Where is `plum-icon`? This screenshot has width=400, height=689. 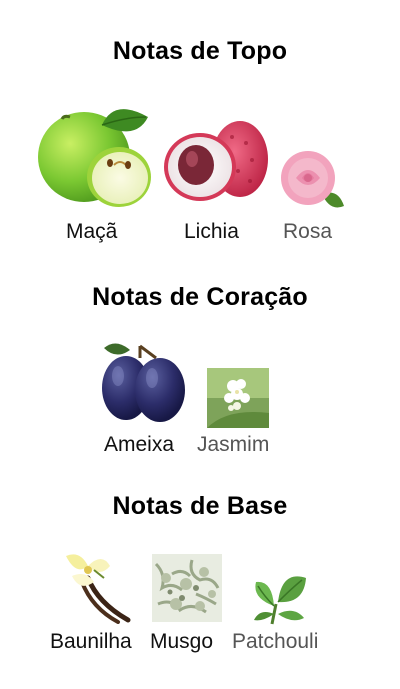 plum-icon is located at coordinates (145, 382).